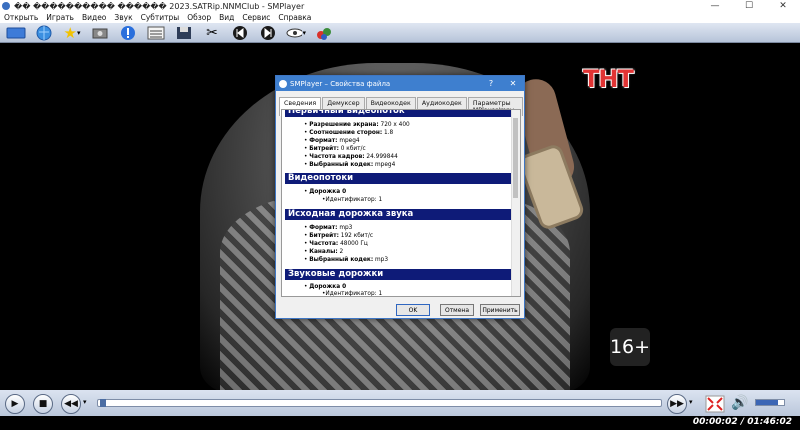  What do you see at coordinates (379, 403) in the screenshot?
I see `seek-bar` at bounding box center [379, 403].